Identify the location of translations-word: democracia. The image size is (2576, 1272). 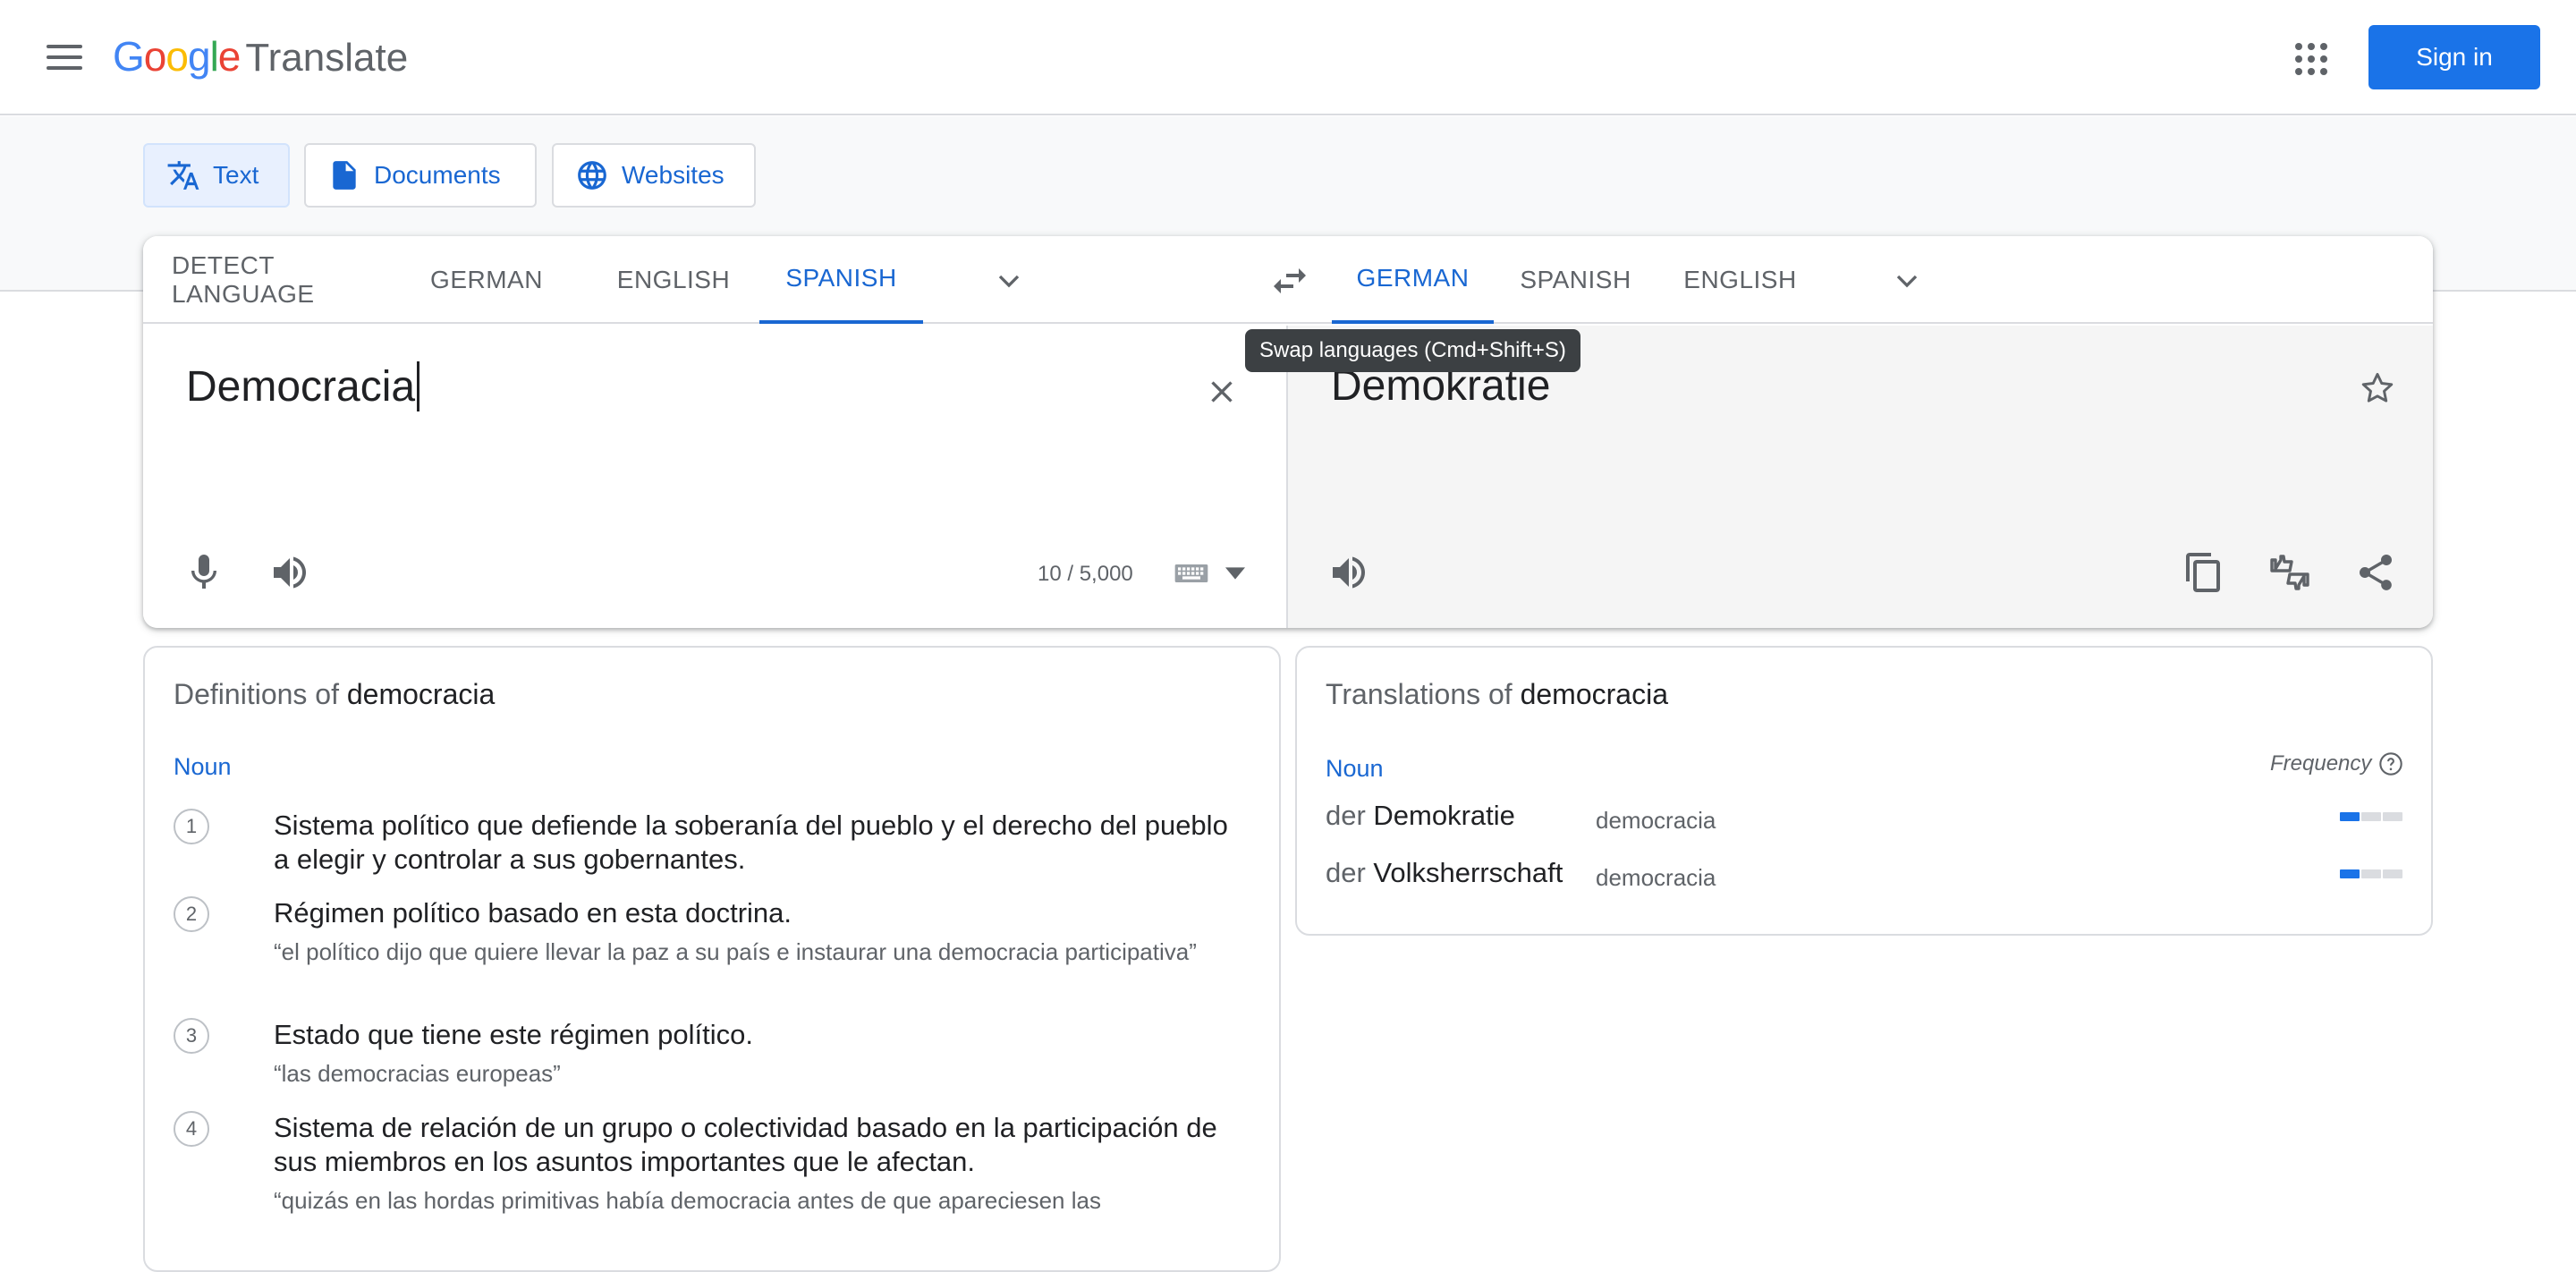
(1594, 694).